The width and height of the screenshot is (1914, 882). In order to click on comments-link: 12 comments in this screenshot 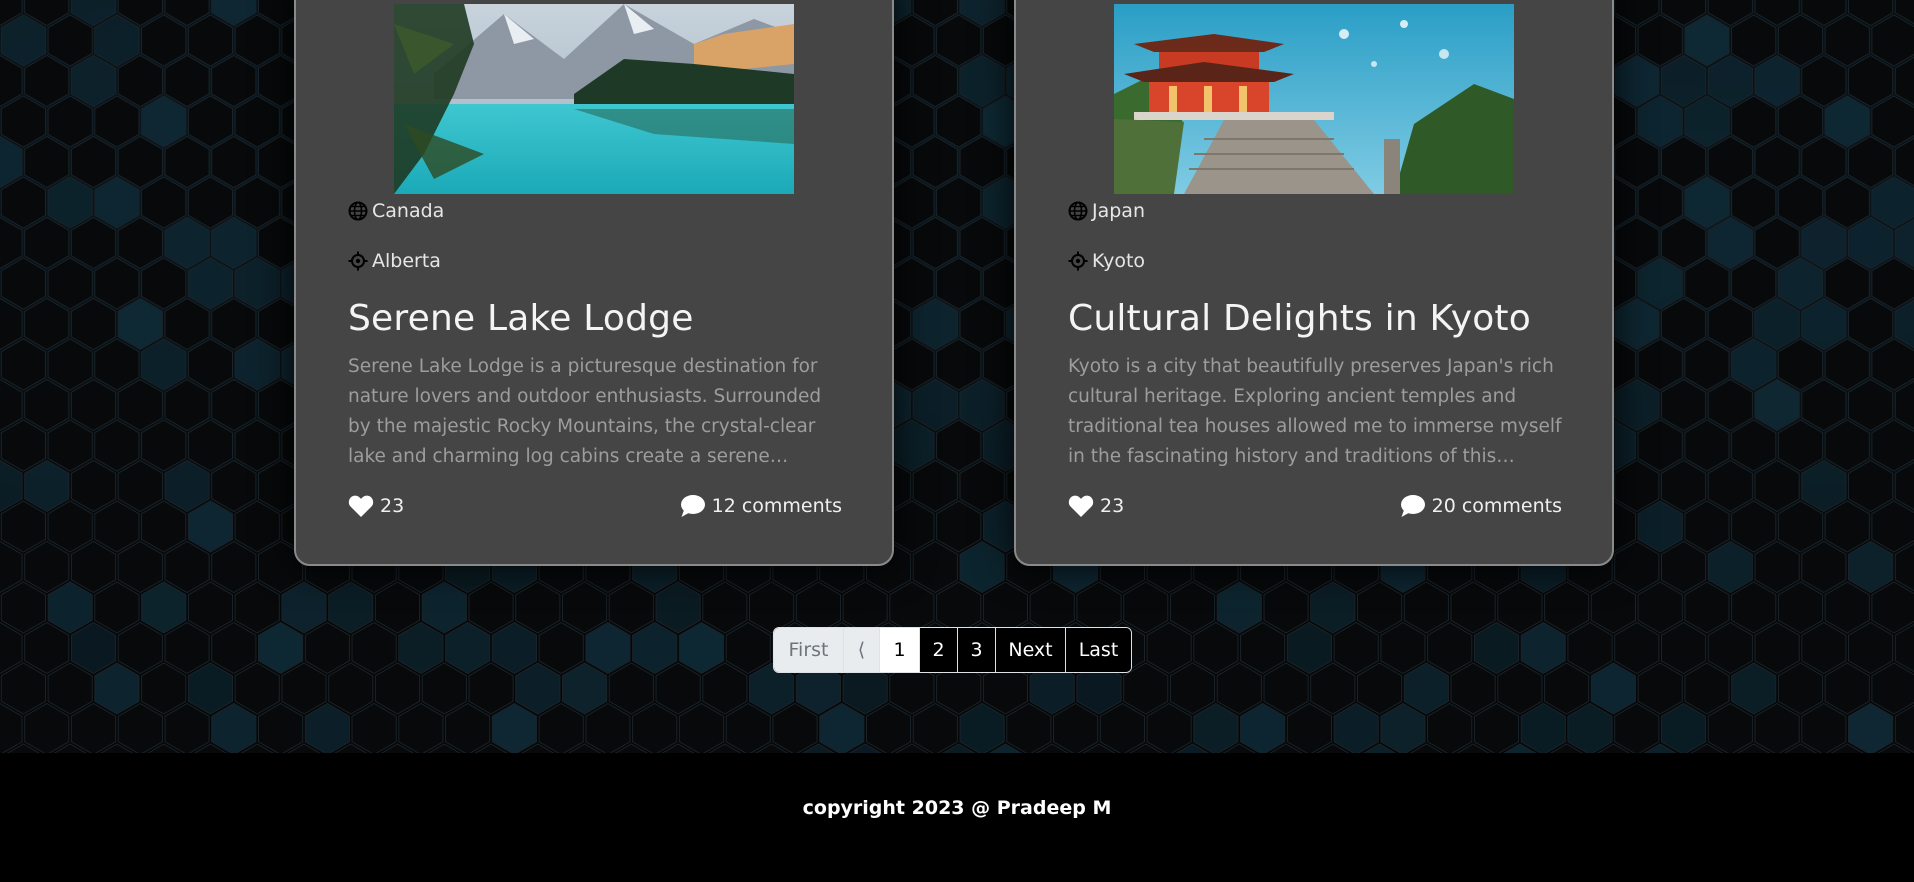, I will do `click(761, 506)`.